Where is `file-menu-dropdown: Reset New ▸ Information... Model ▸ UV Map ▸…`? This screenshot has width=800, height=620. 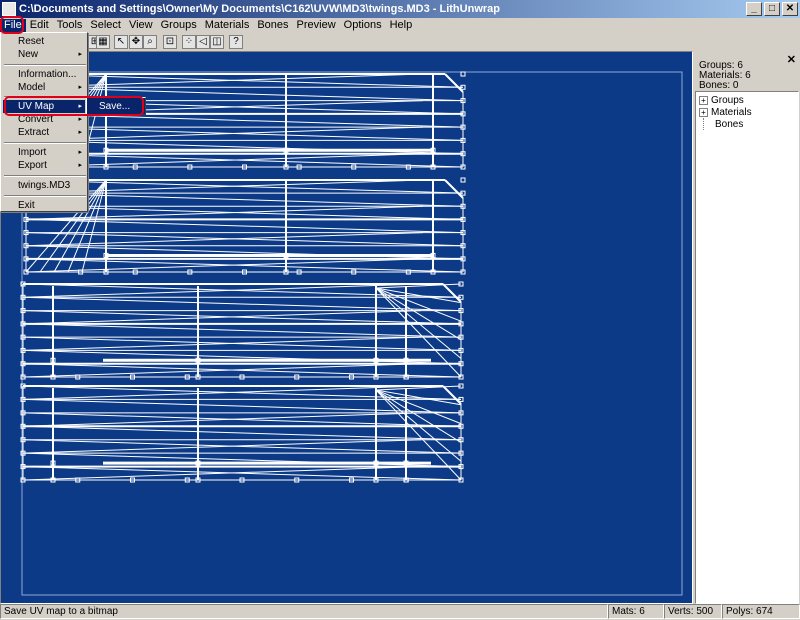
file-menu-dropdown: Reset New ▸ Information... Model ▸ UV Map ▸… is located at coordinates (44, 122).